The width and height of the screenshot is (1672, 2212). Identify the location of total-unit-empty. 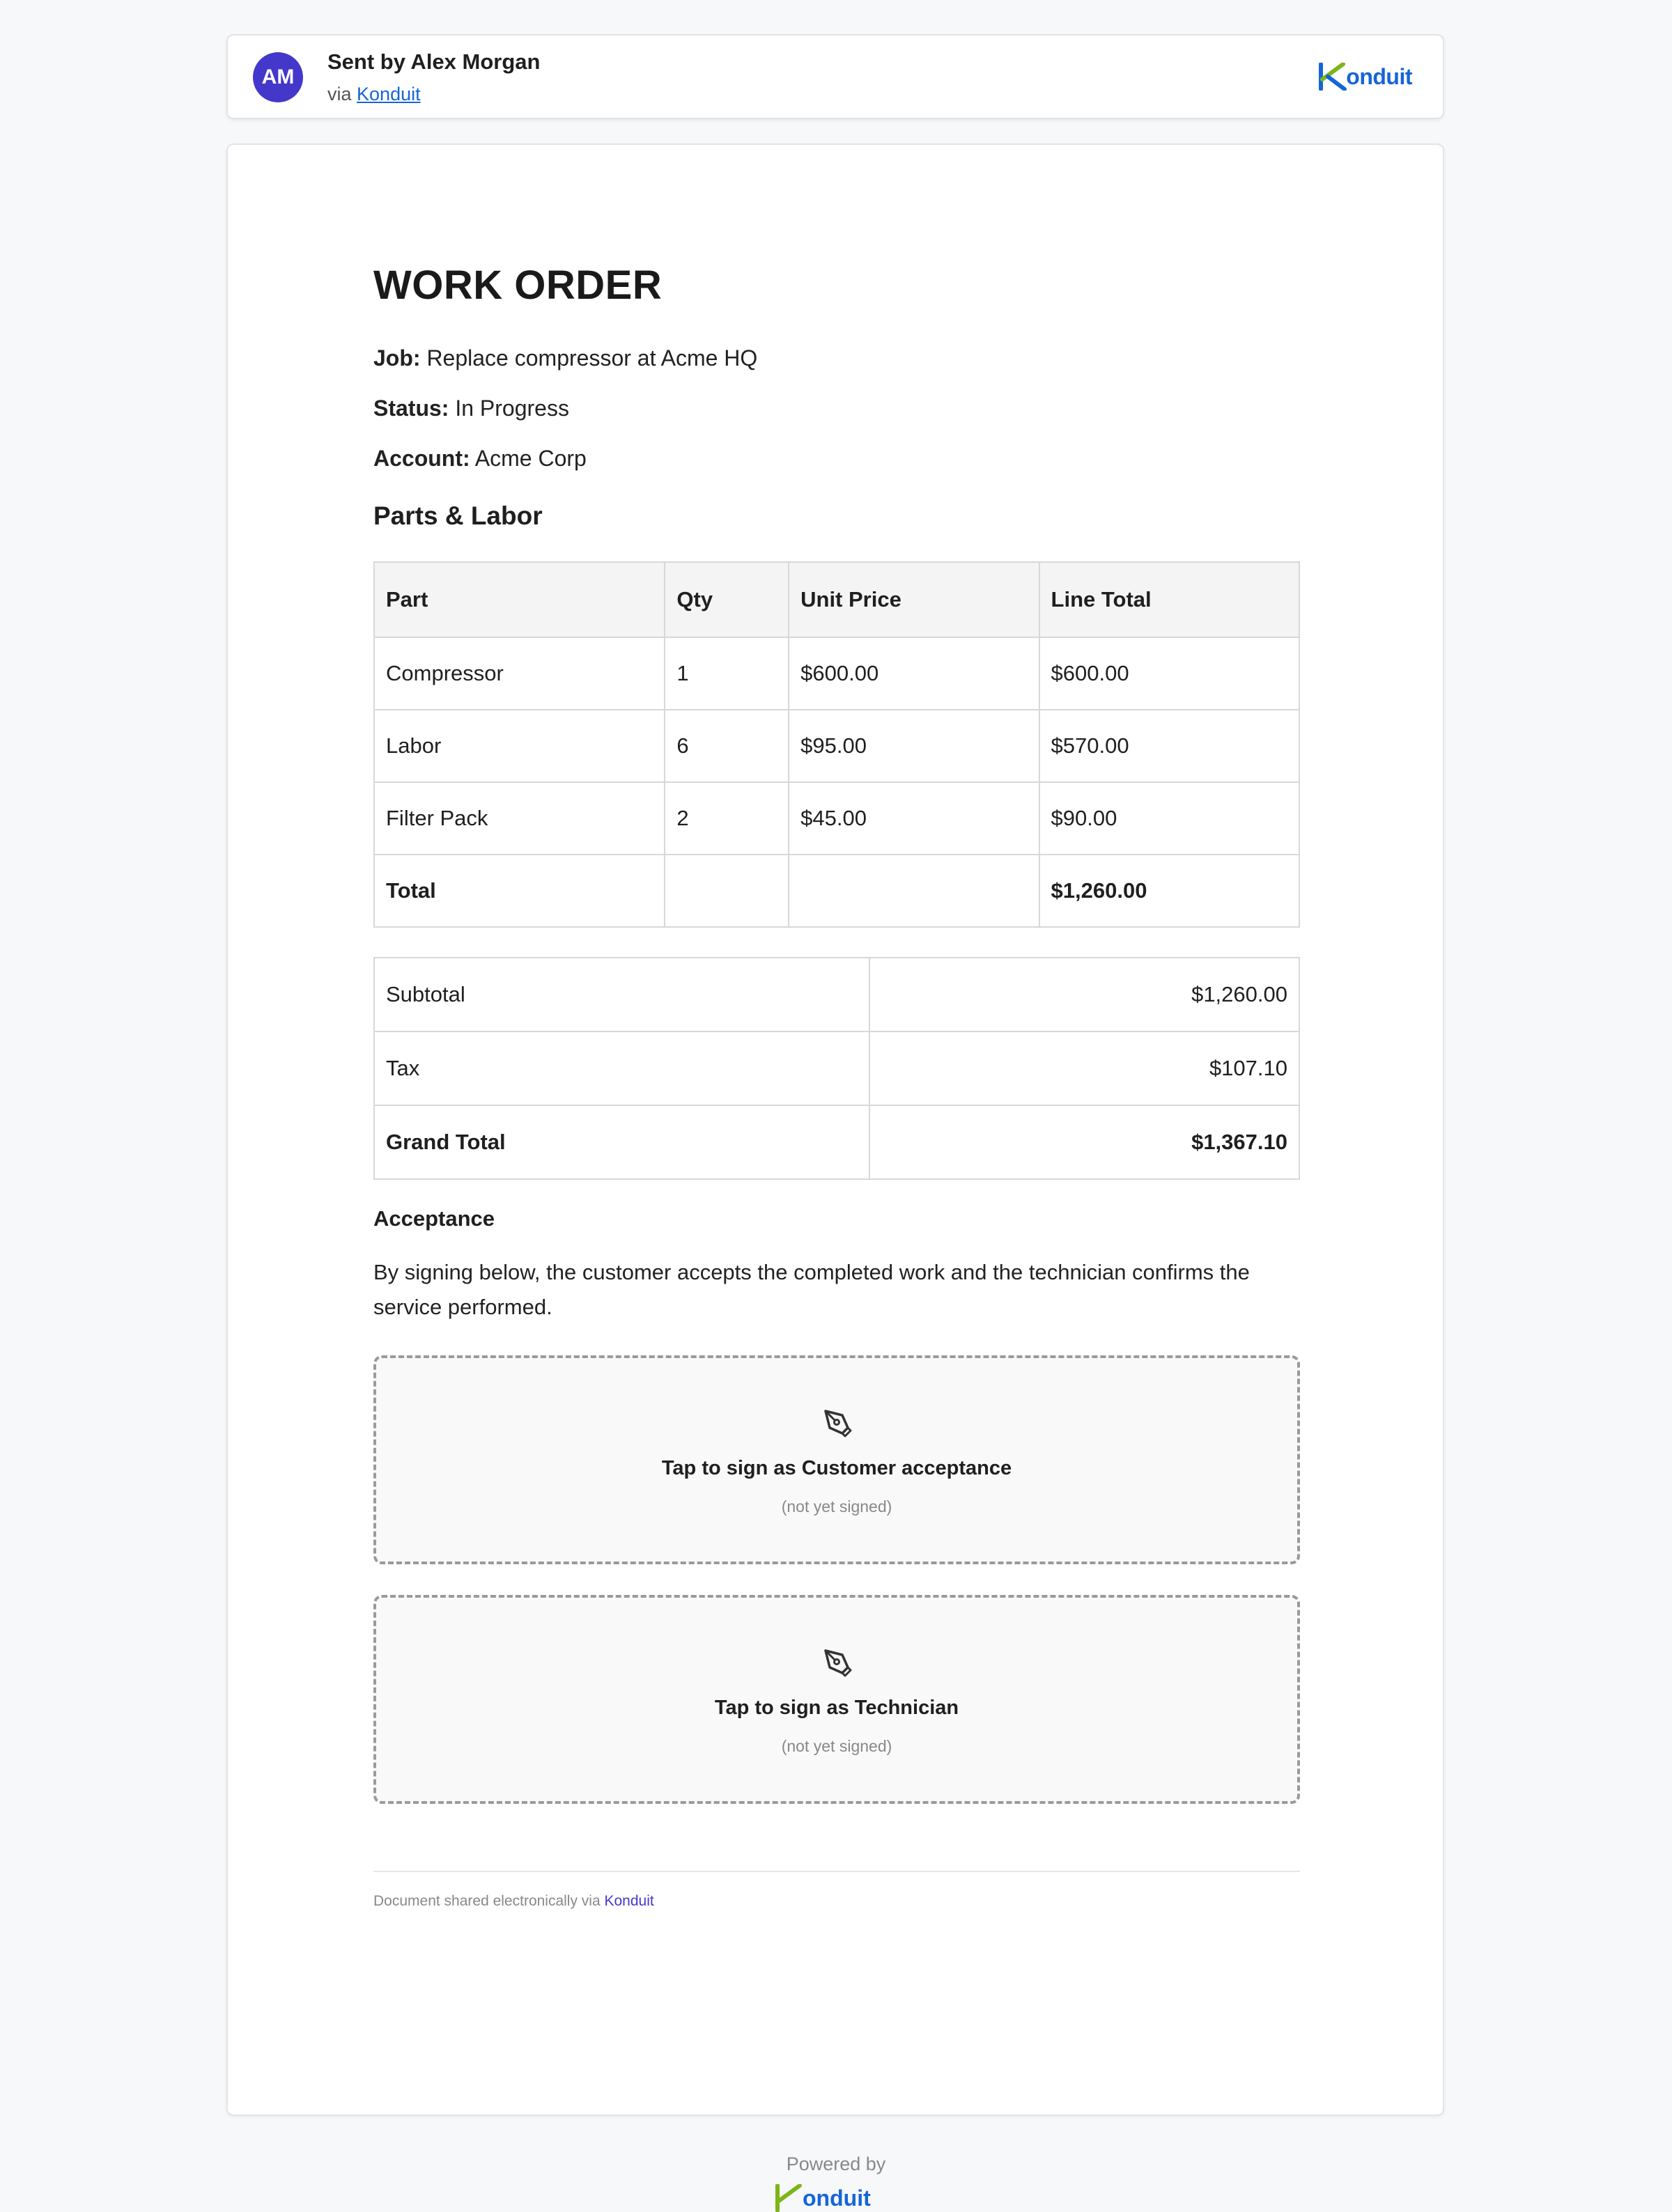
(914, 891).